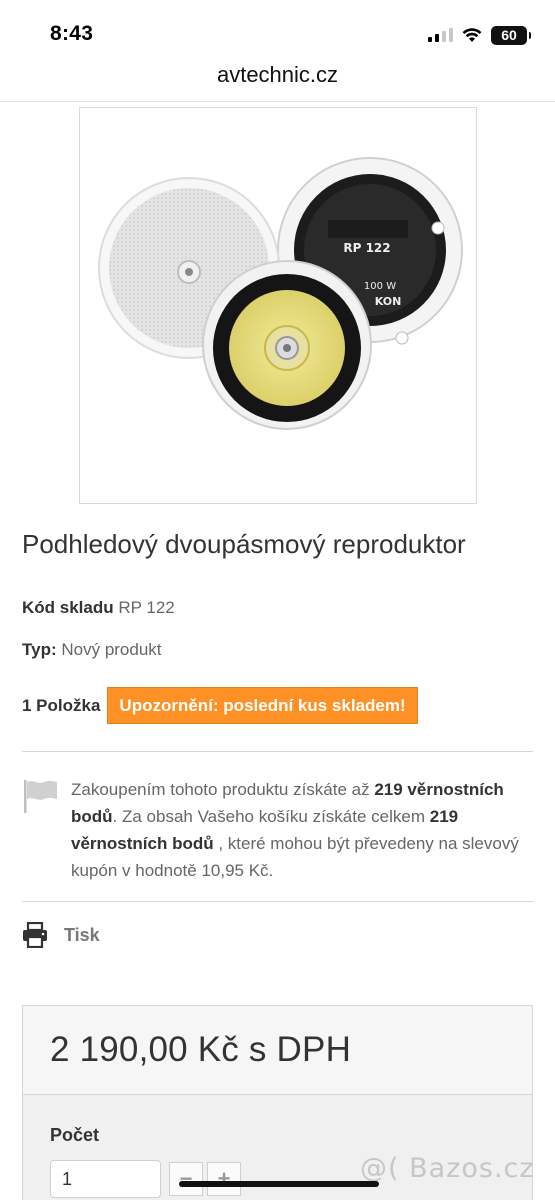 Image resolution: width=555 pixels, height=1200 pixels. Describe the element at coordinates (366, 248) in the screenshot. I see `image-model-label: RP 122` at that location.